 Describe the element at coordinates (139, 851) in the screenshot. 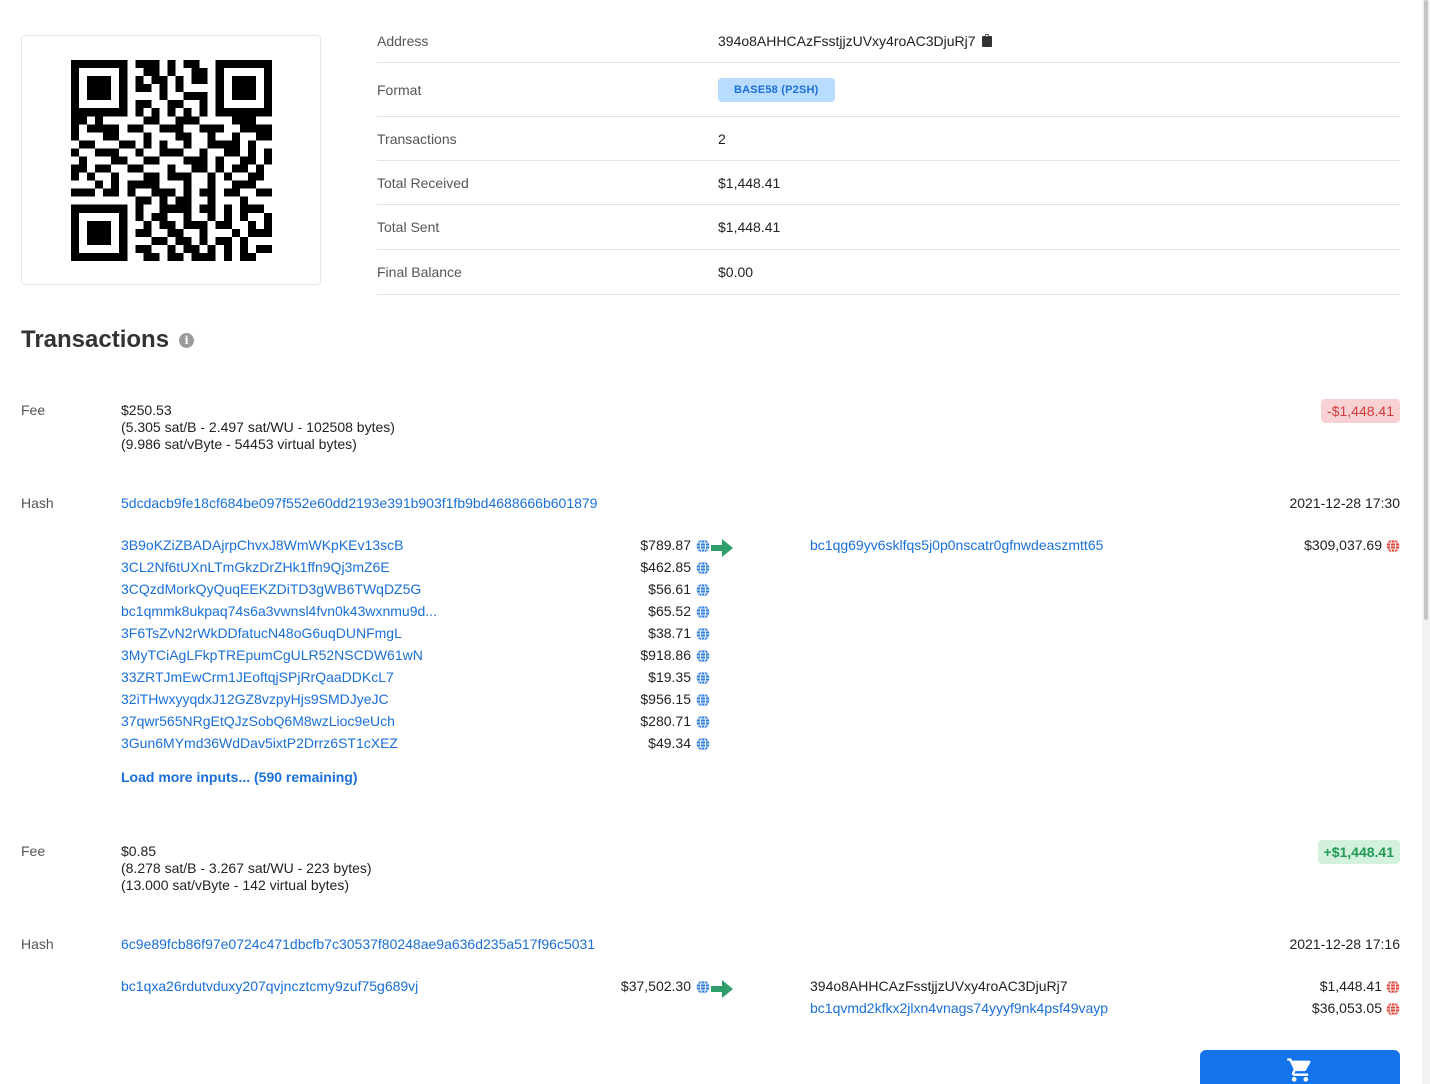

I see `tx2-fee-amount: $0.85` at that location.